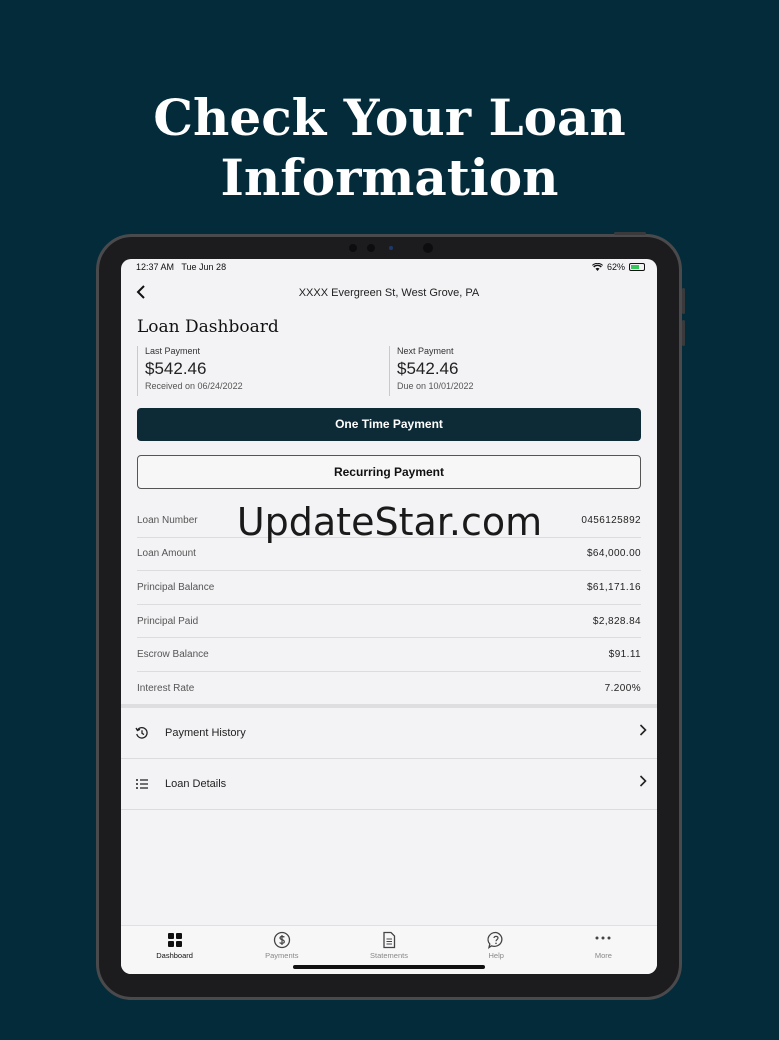 Image resolution: width=779 pixels, height=1040 pixels. I want to click on document-icon, so click(389, 940).